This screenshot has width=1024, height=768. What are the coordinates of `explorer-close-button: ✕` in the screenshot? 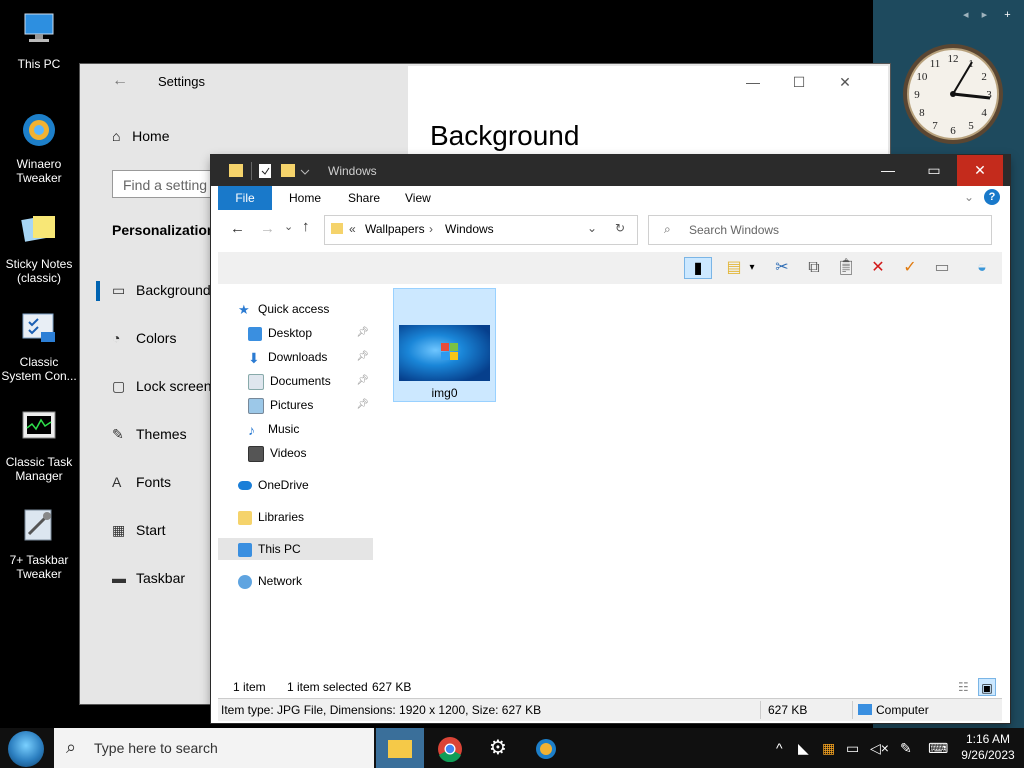 It's located at (980, 170).